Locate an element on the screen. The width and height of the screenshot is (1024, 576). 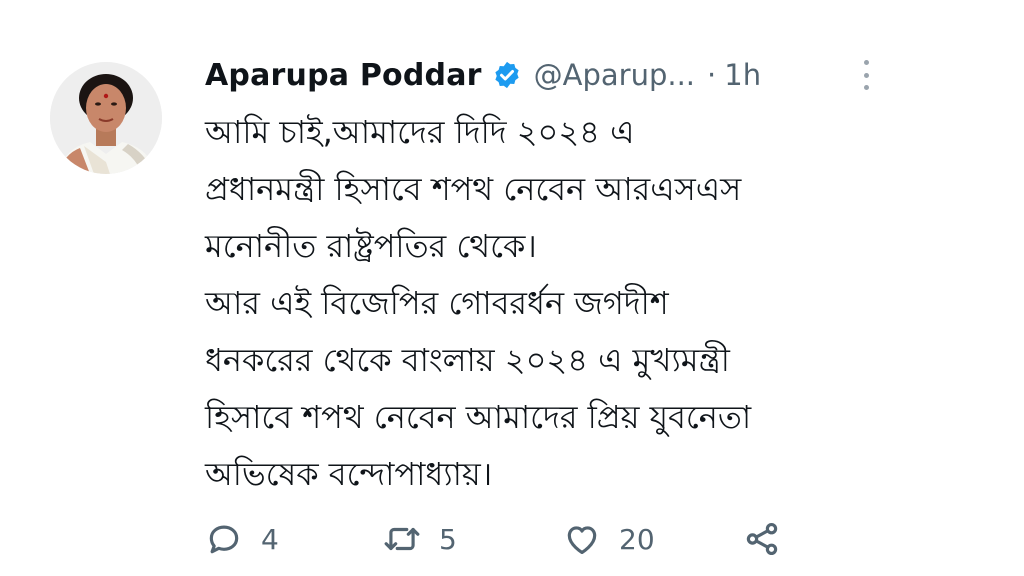
tweet-text-line: ধনকরের থেকে বাংলায় ২০২৪ এ মুখ্যমন্ত্রী is located at coordinates (467, 360).